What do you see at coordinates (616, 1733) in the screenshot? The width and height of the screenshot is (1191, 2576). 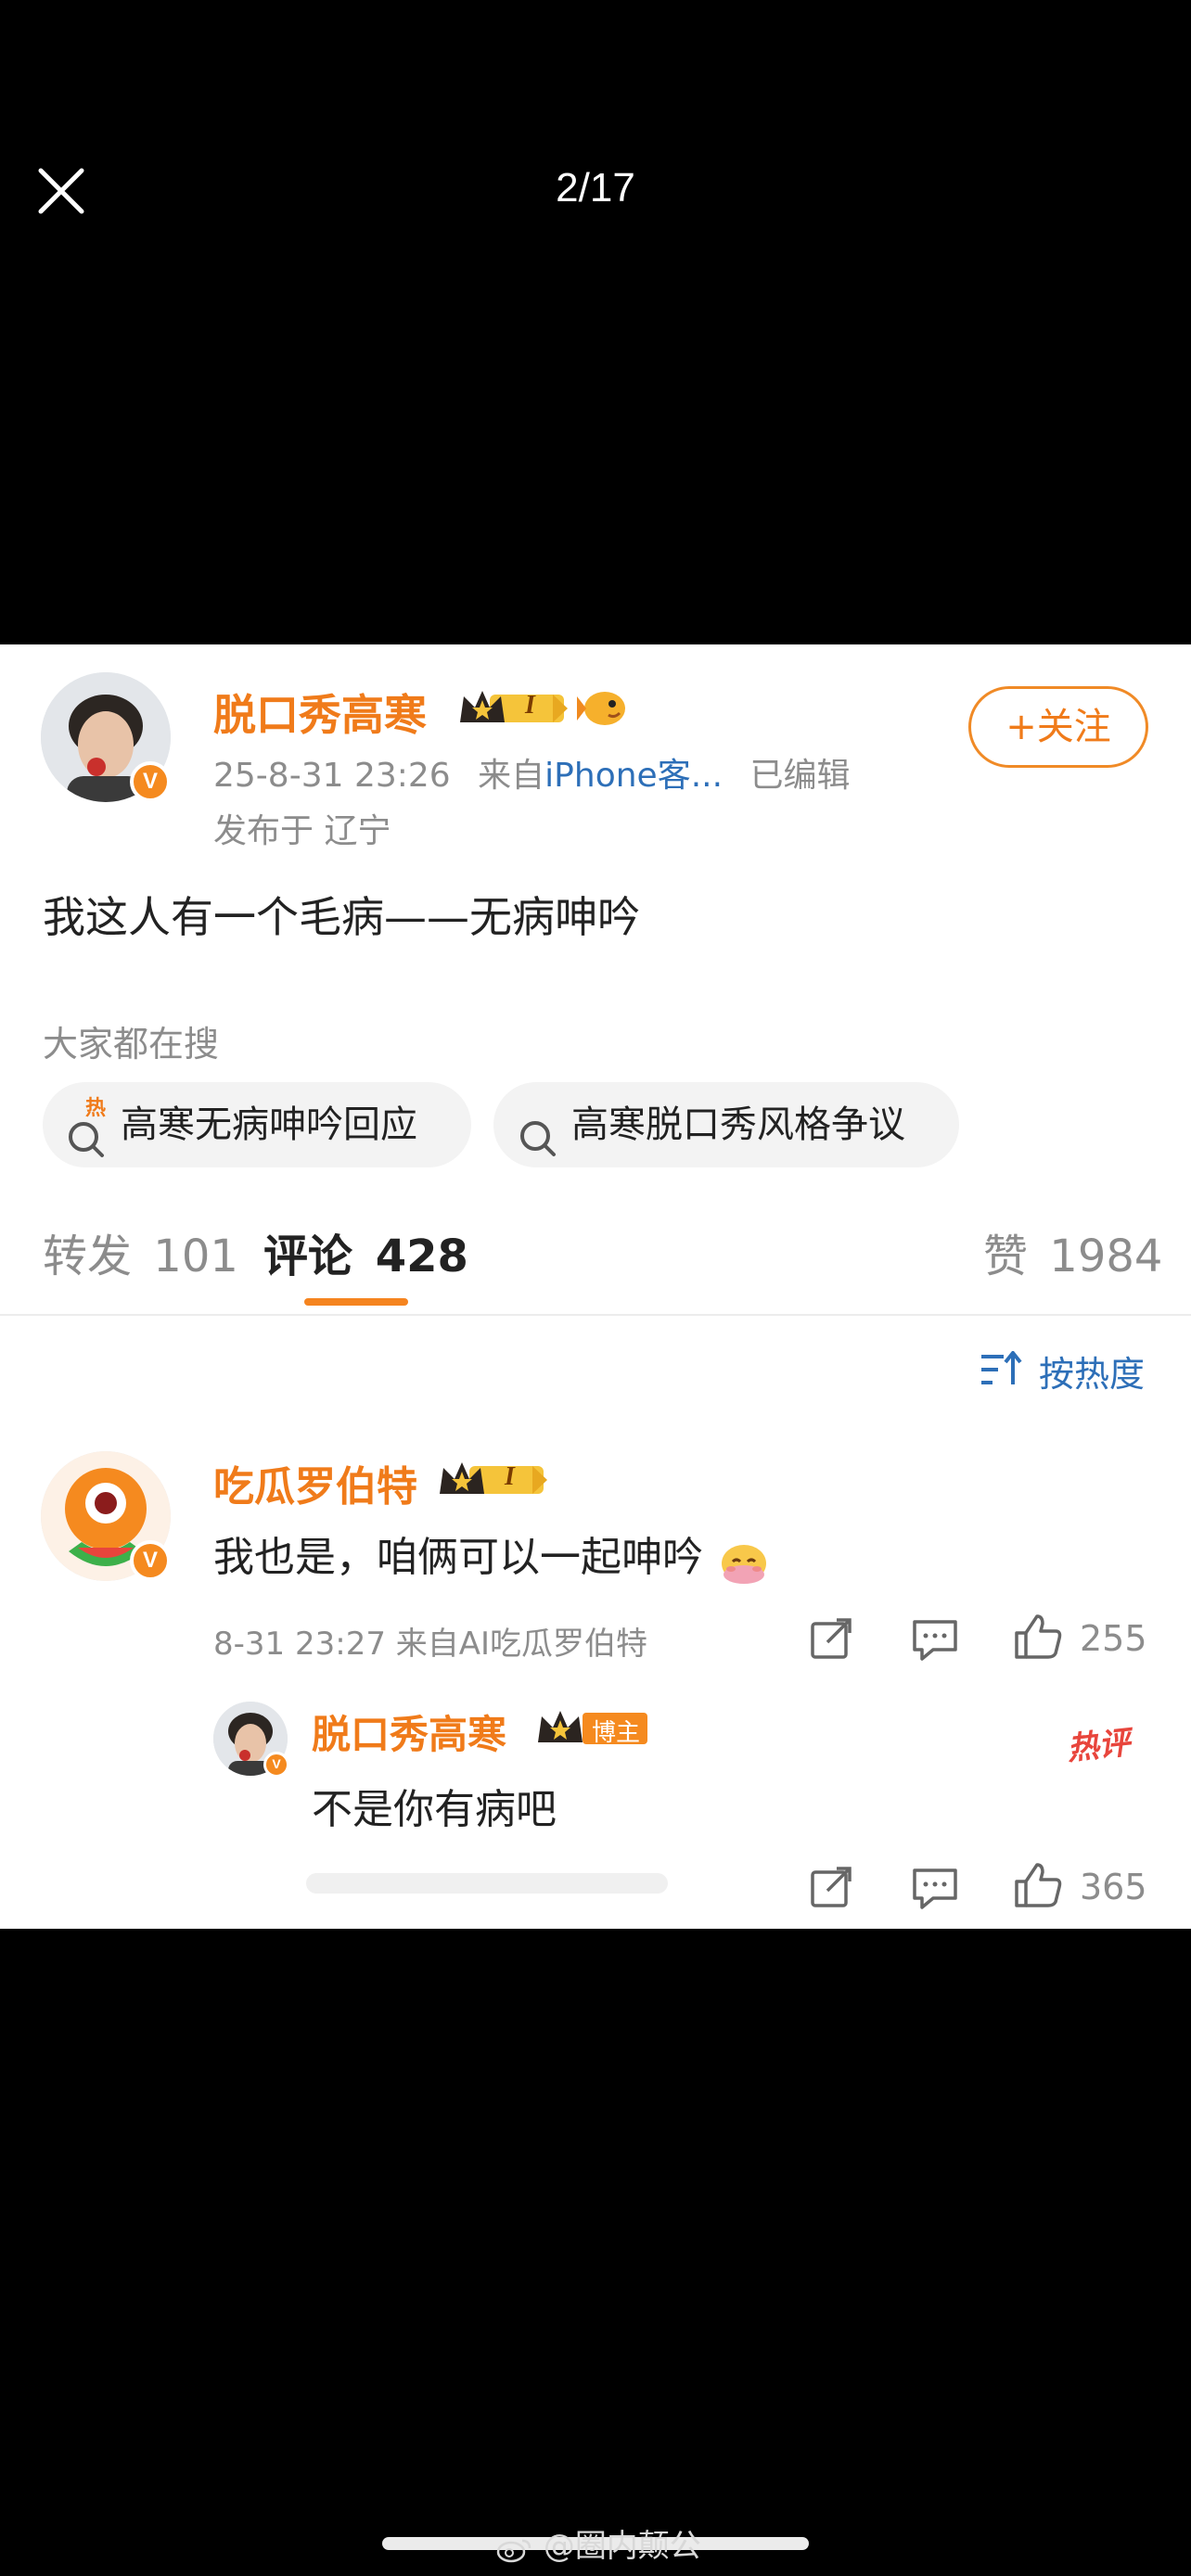 I see `blogger-badge-text: 博主` at bounding box center [616, 1733].